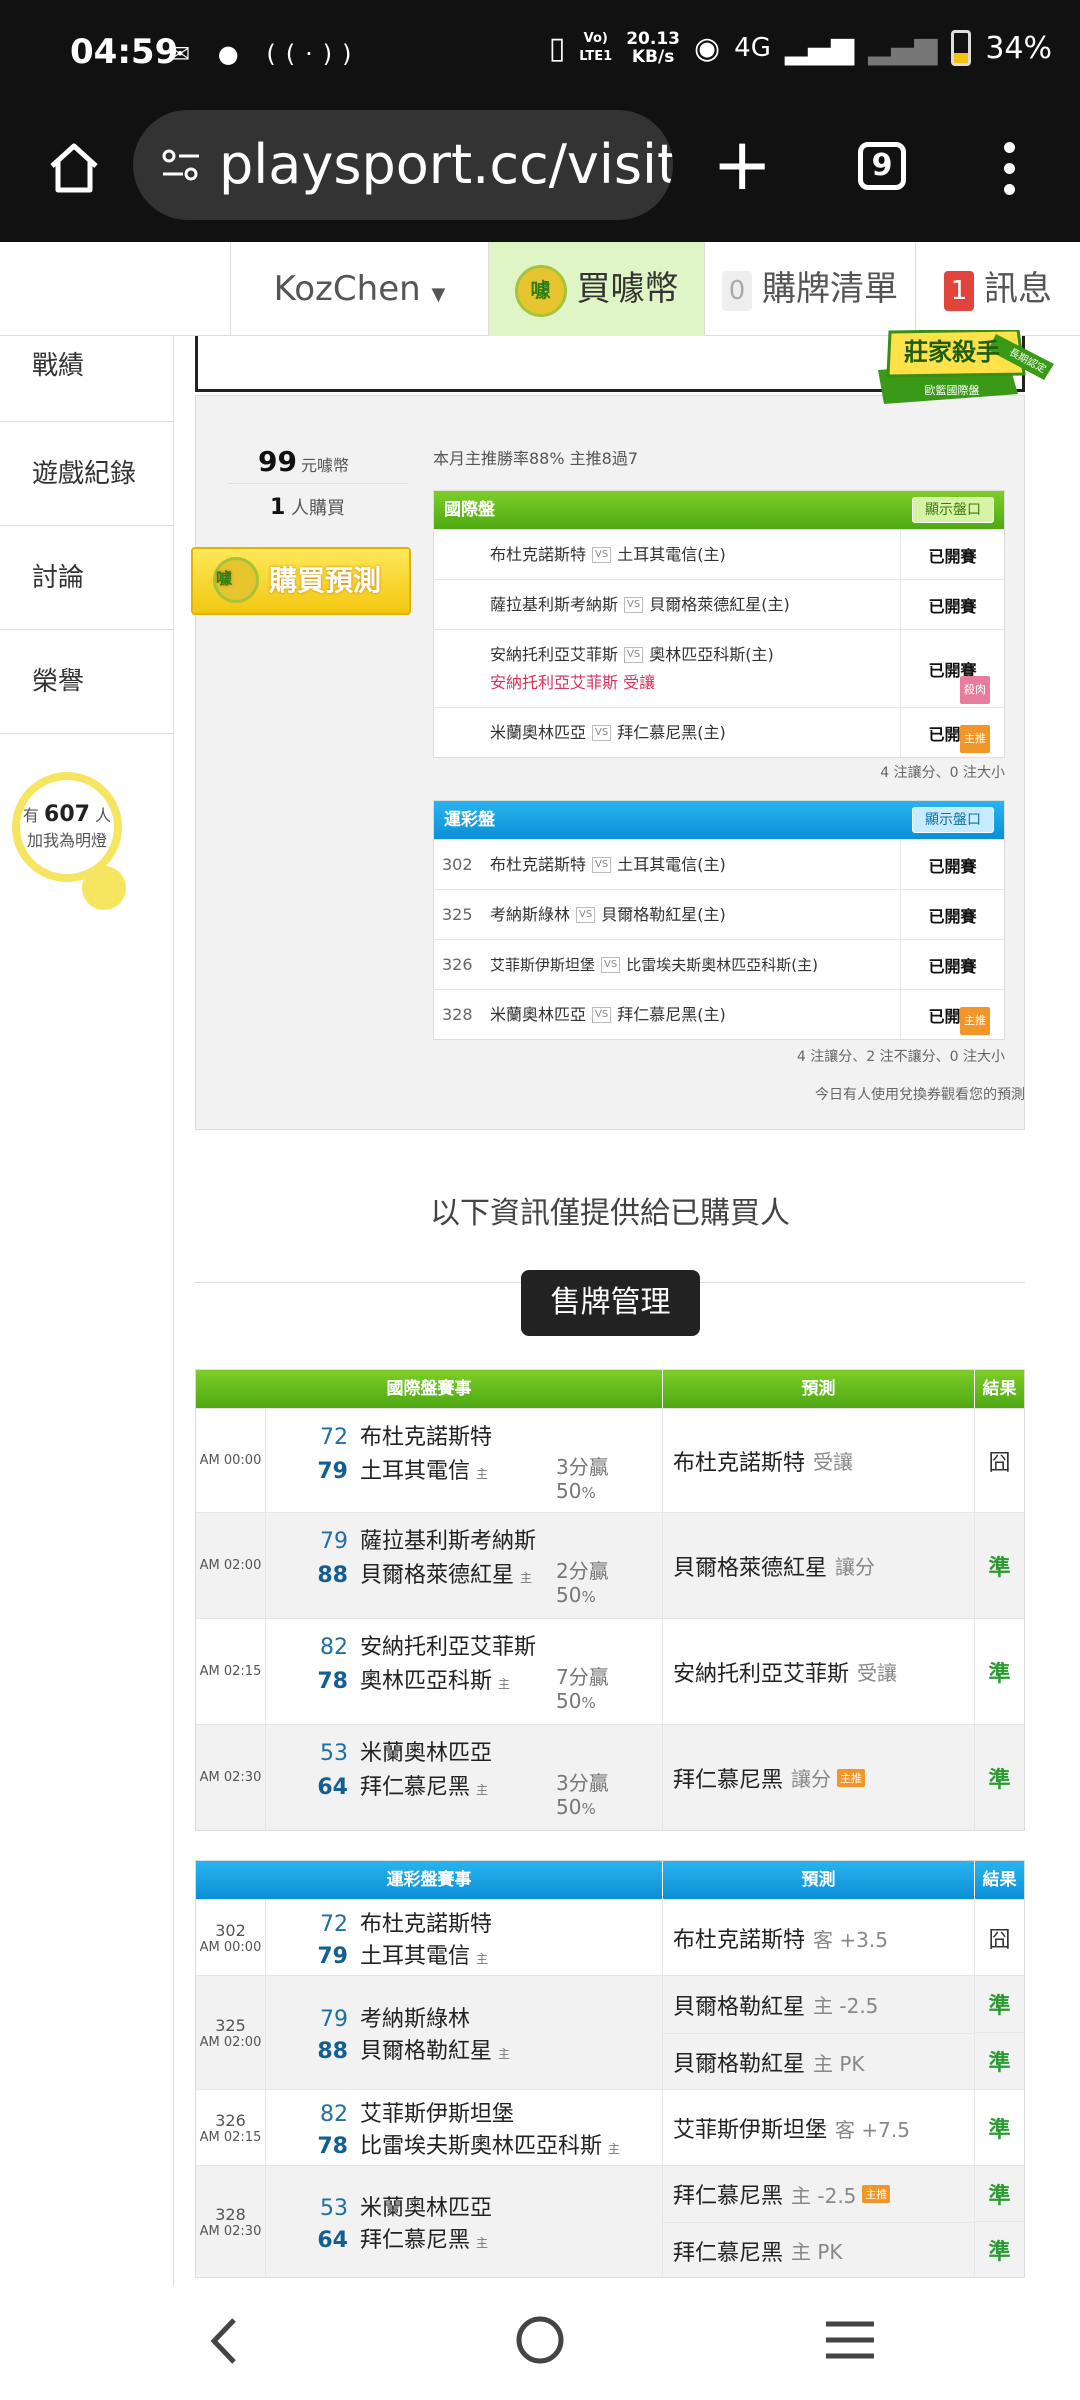  I want to click on tab-switcher-button: 9, so click(882, 166).